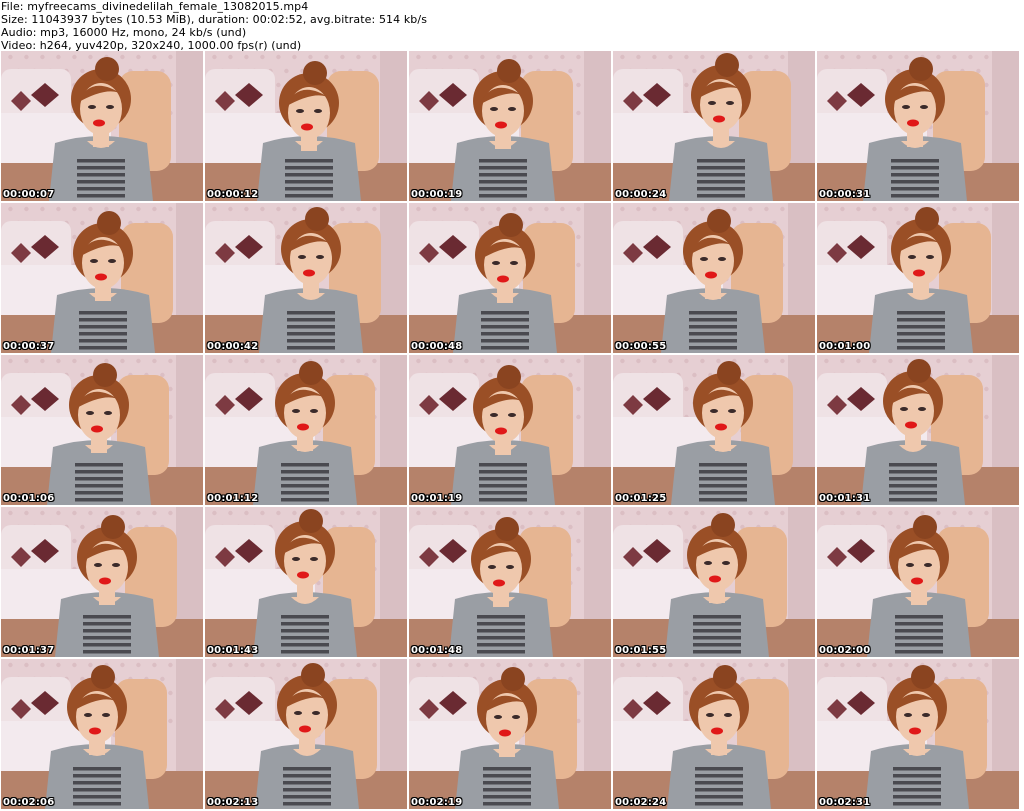 The height and width of the screenshot is (811, 1024). What do you see at coordinates (641, 498) in the screenshot?
I see `thumbnail-timestamp: 00:01:25` at bounding box center [641, 498].